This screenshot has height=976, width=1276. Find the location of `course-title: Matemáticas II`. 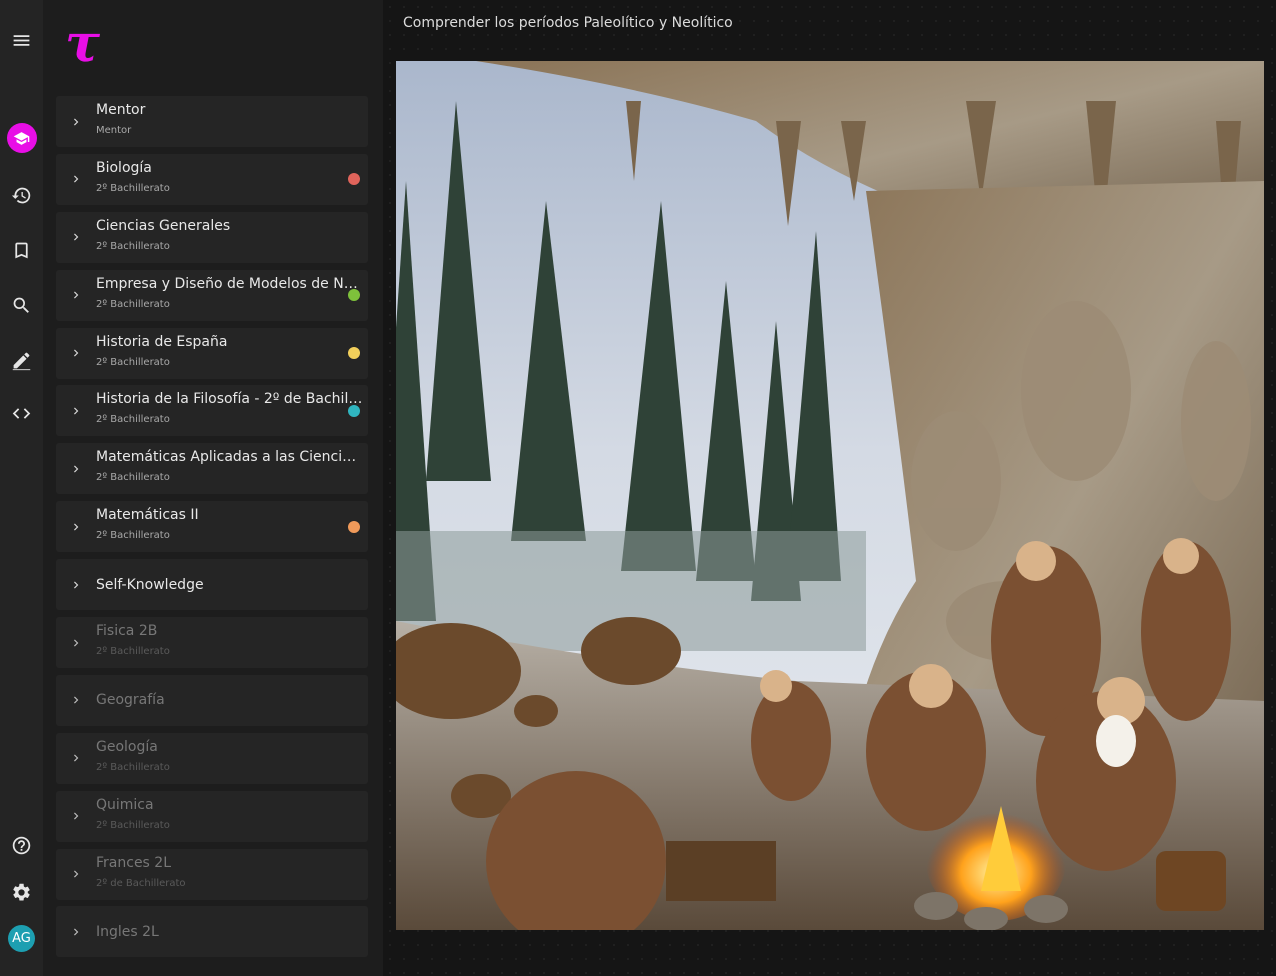

course-title: Matemáticas II is located at coordinates (147, 515).